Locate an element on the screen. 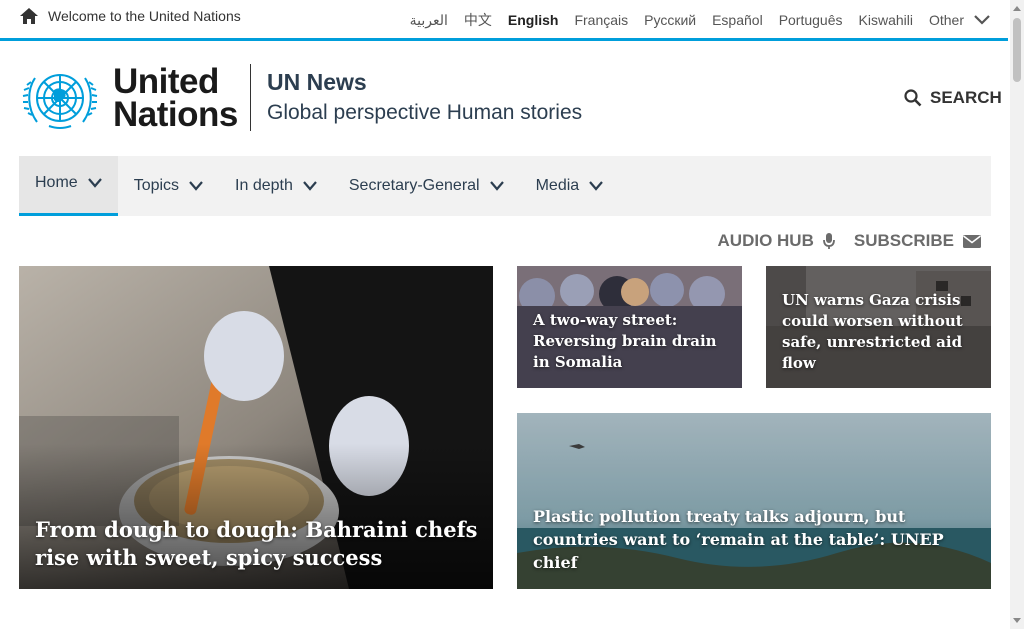 Image resolution: width=1024 pixels, height=629 pixels. nav-item-label: In depth is located at coordinates (264, 185).